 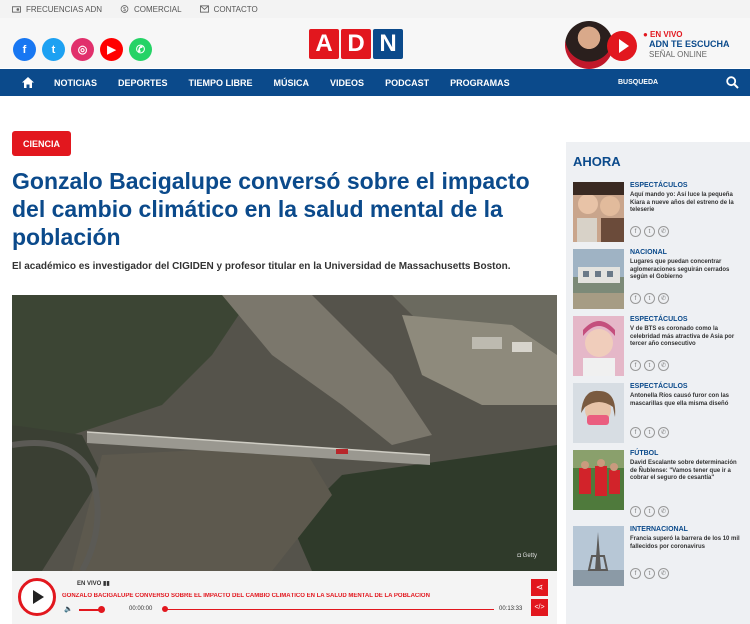 What do you see at coordinates (644, 453) in the screenshot?
I see `news-category: FÚTBOL` at bounding box center [644, 453].